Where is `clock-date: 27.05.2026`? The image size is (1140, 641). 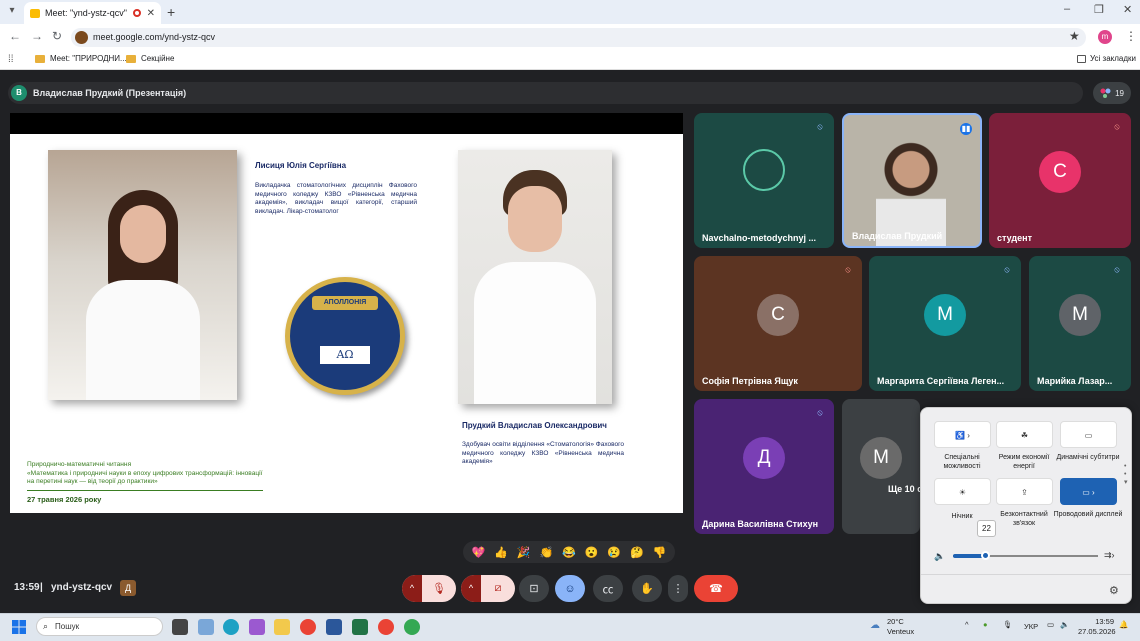 clock-date: 27.05.2026 is located at coordinates (1097, 631).